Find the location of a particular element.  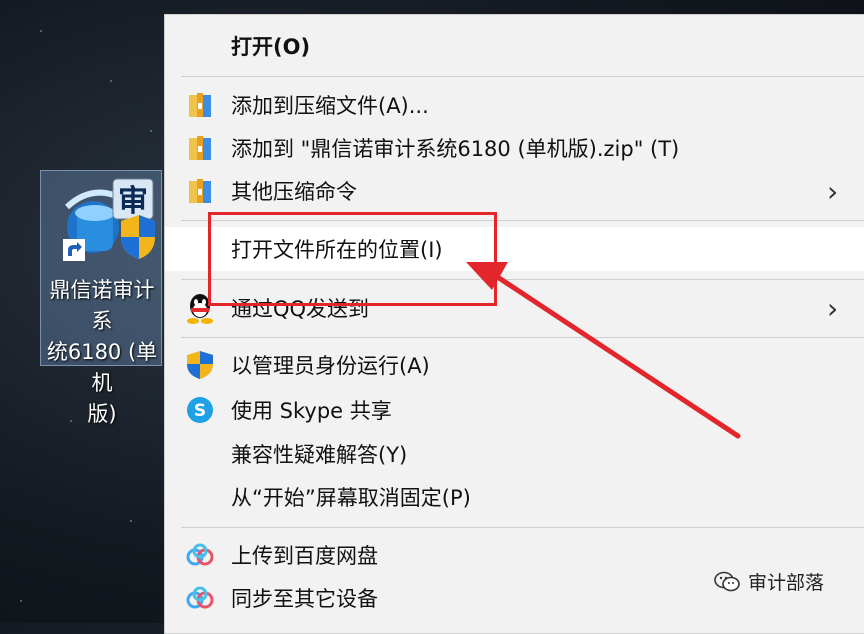

wechat-icon is located at coordinates (727, 581).